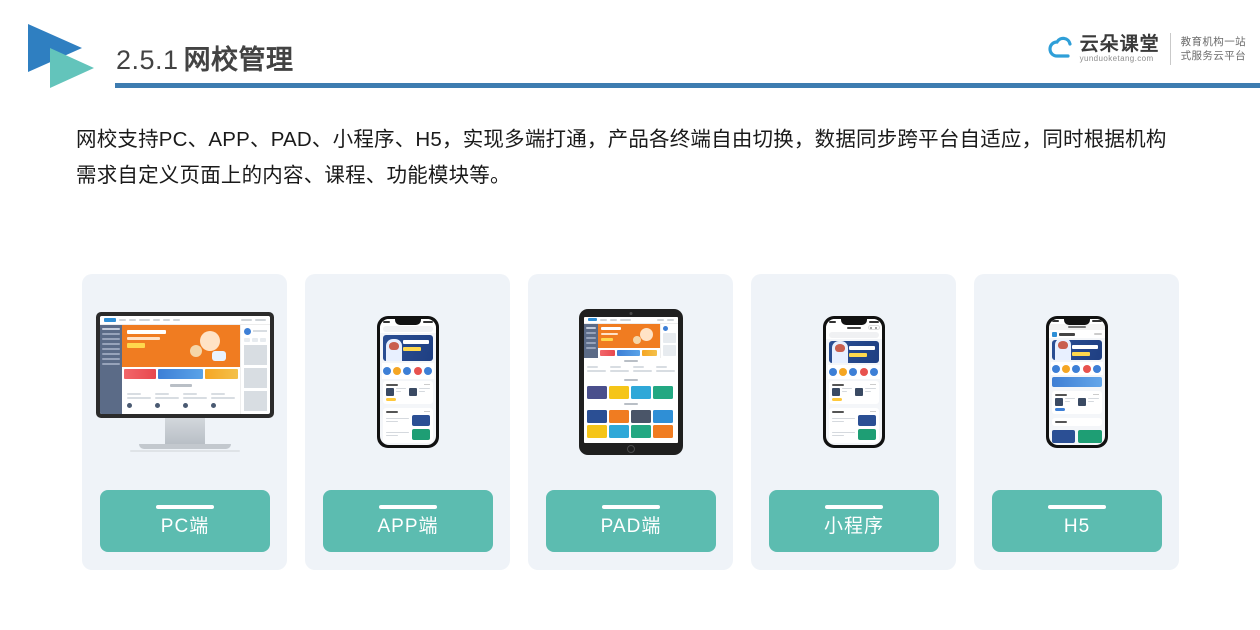 Image resolution: width=1260 pixels, height=630 pixels. I want to click on site-logo-row, so click(1076, 334).